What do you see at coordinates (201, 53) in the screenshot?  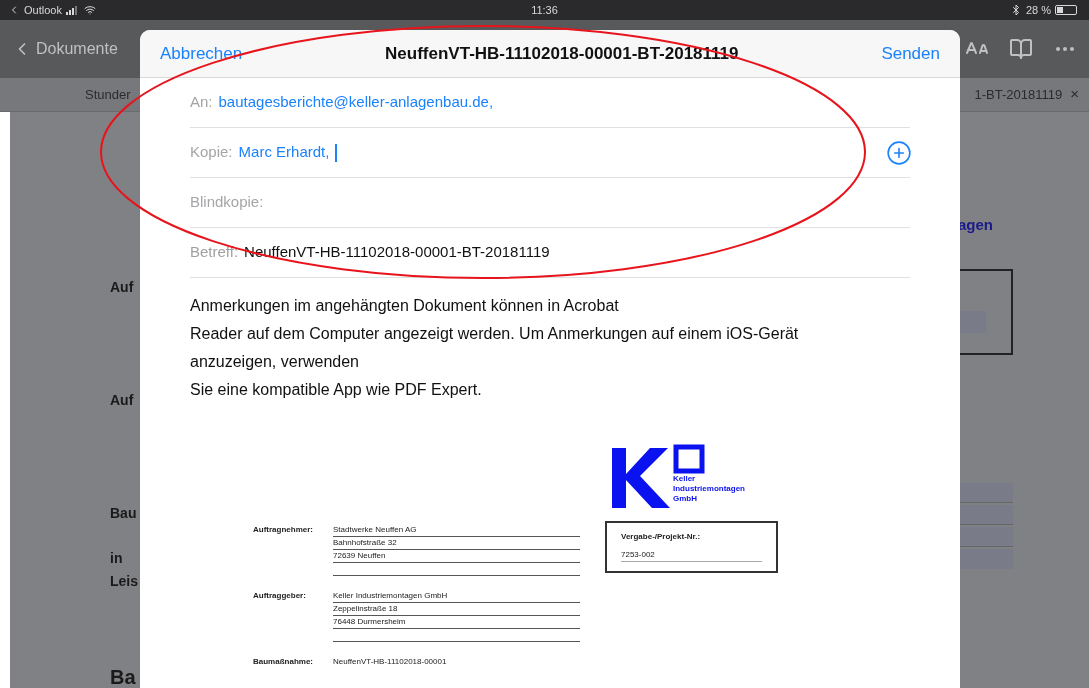 I see `cancel-button: Abbrechen` at bounding box center [201, 53].